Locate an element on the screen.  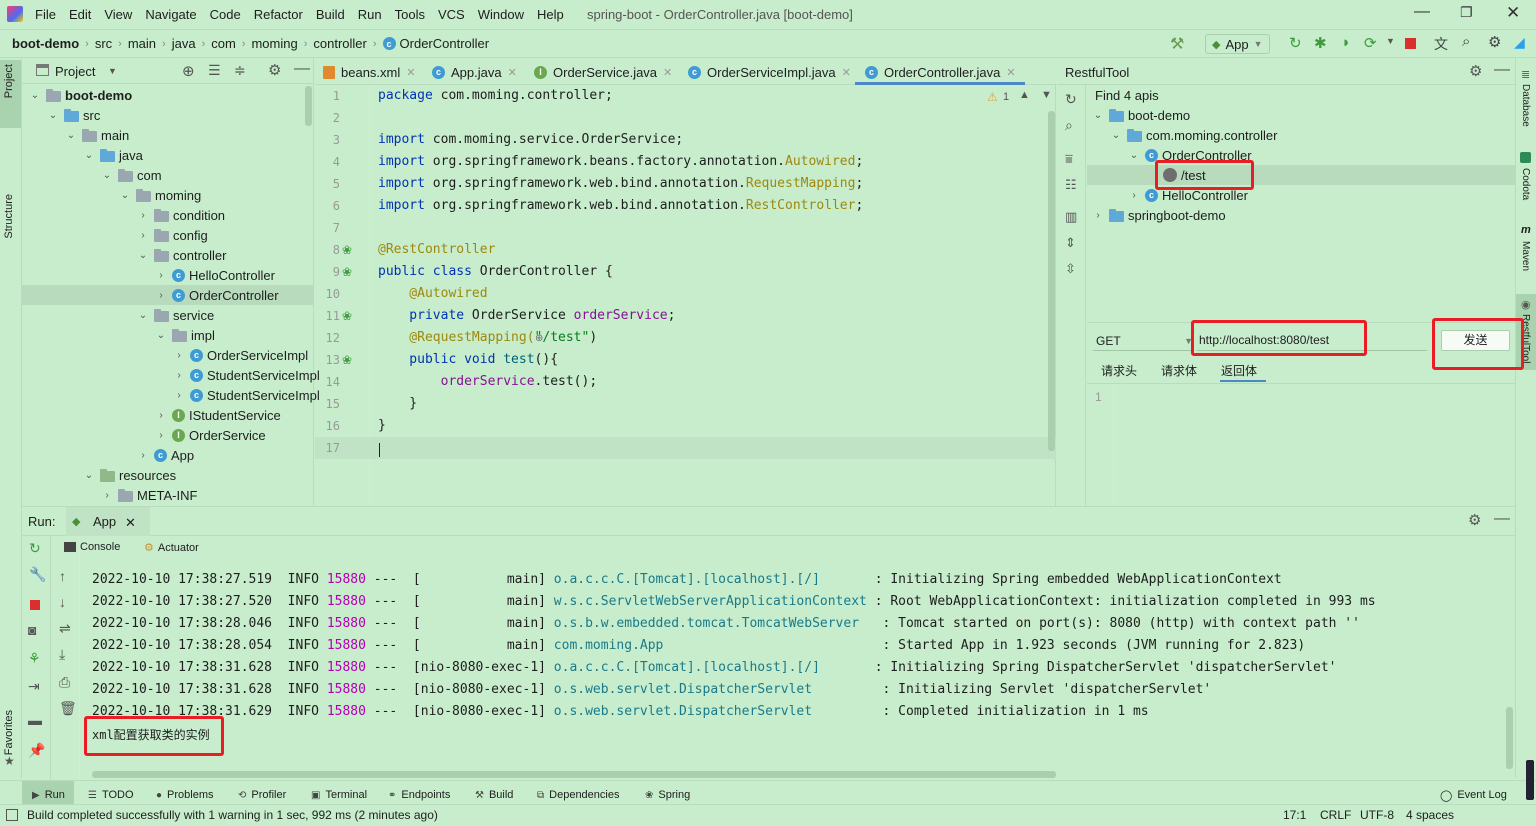
menu-code: Code is located at coordinates (225, 14).